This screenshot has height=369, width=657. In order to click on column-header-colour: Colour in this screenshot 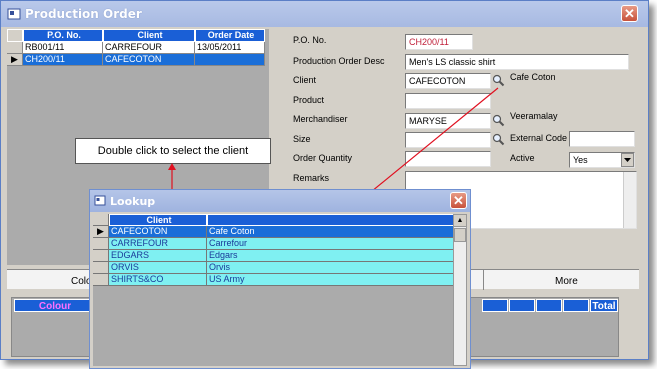, I will do `click(55, 305)`.